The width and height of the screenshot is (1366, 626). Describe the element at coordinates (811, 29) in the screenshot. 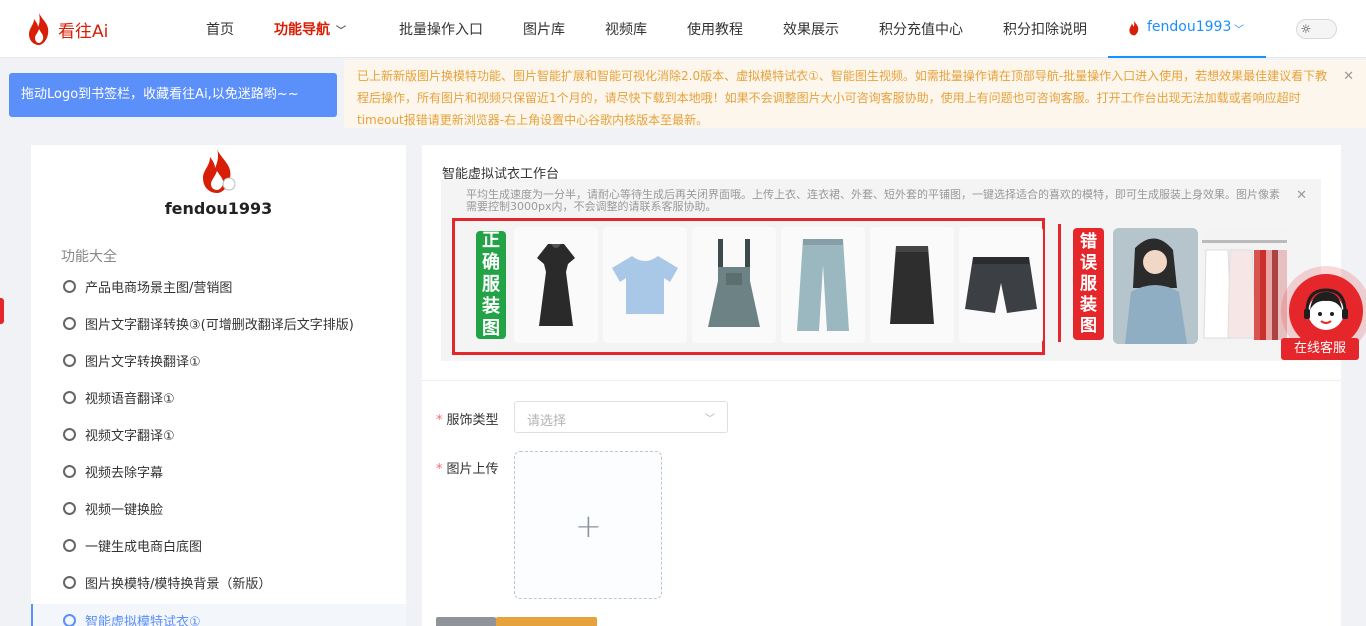

I see `nav-showcase: 效果展示` at that location.